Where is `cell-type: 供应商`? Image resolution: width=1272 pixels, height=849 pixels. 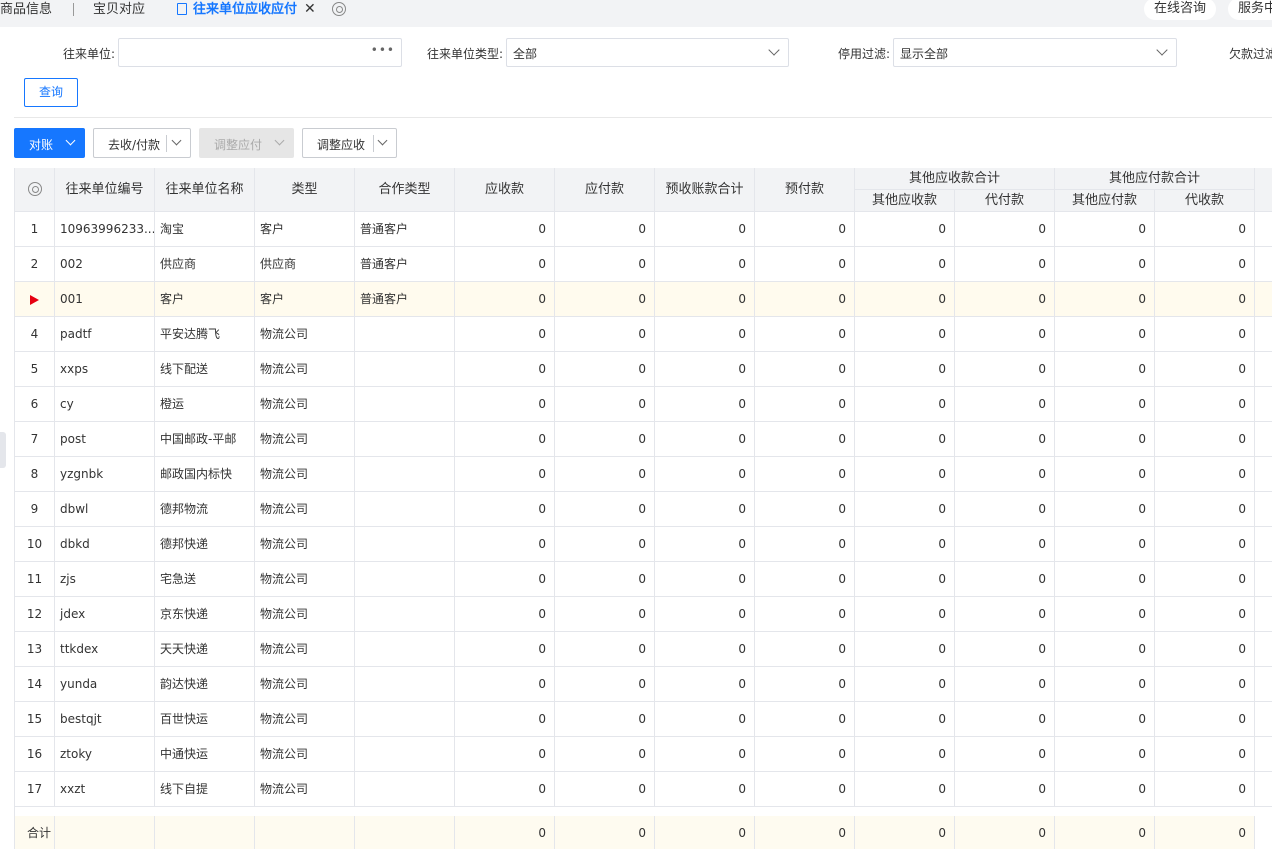 cell-type: 供应商 is located at coordinates (305, 264).